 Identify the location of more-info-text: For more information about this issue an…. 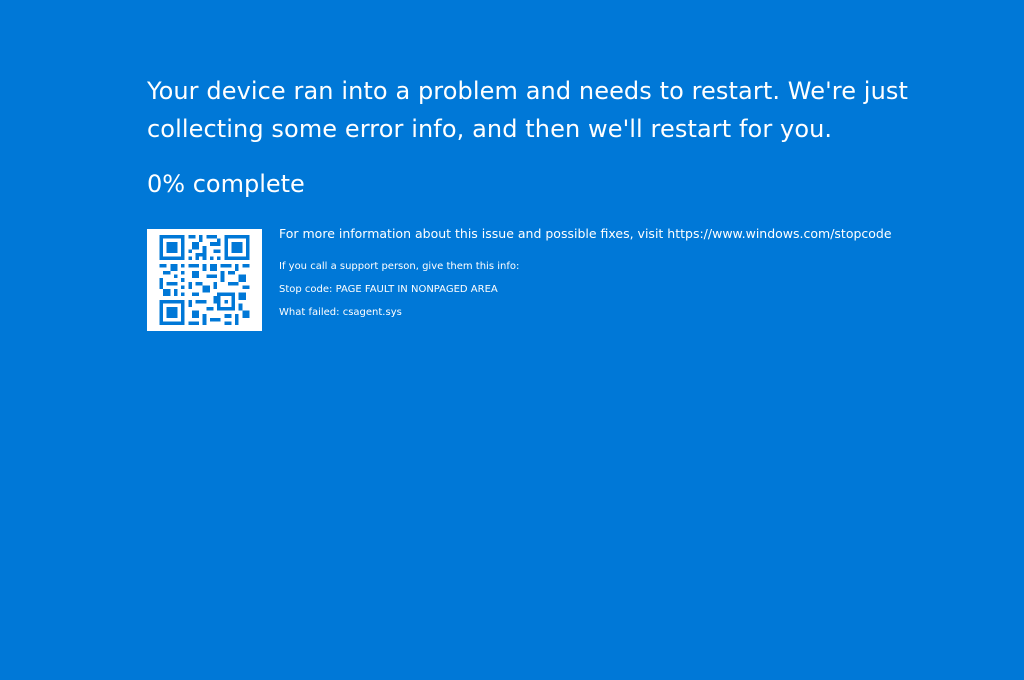
(585, 233).